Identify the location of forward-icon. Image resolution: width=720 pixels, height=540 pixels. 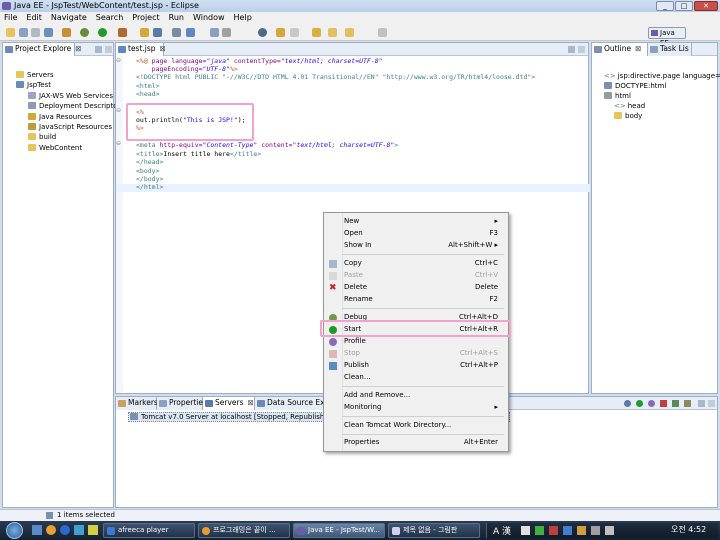
(349, 32).